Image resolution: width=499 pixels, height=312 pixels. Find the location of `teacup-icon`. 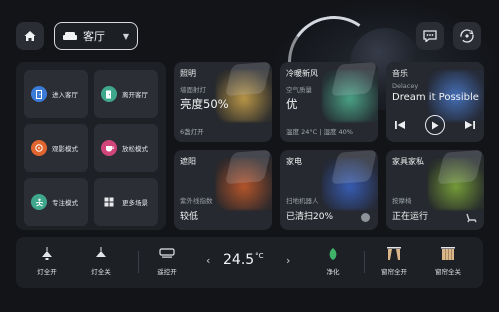

teacup-icon is located at coordinates (109, 148).